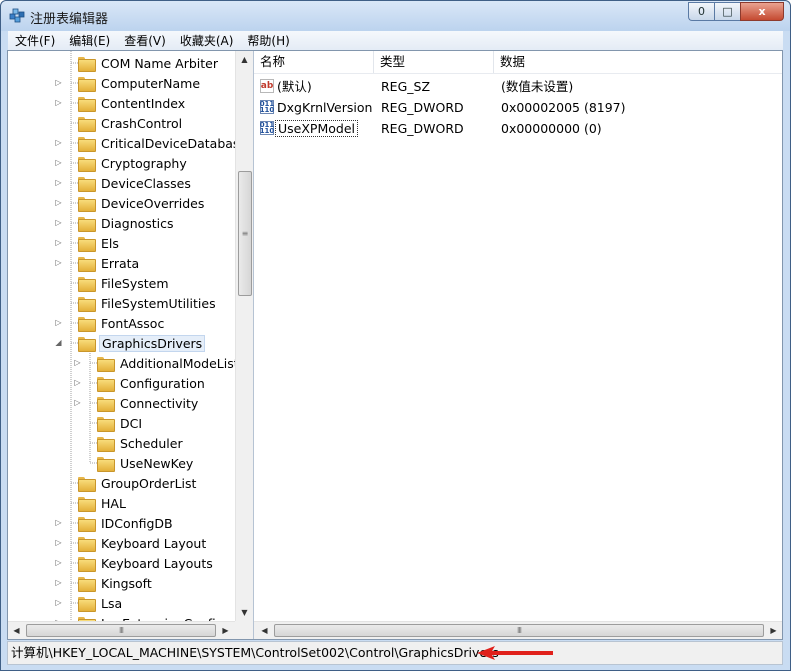 The height and width of the screenshot is (671, 791). I want to click on close-button: x, so click(762, 11).